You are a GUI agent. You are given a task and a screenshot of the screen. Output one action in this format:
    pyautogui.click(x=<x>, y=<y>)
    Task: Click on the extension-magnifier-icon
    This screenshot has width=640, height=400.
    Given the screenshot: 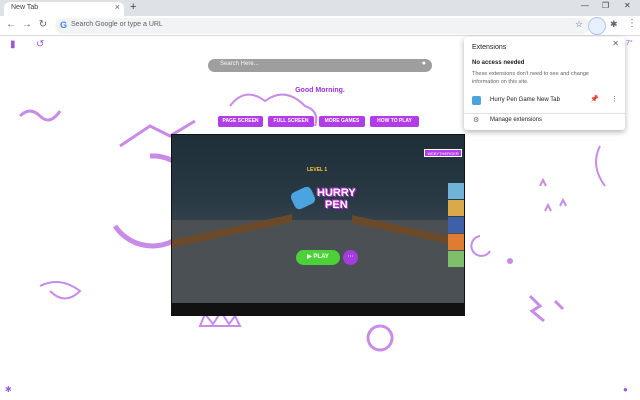 What is the action you would take?
    pyautogui.click(x=597, y=26)
    